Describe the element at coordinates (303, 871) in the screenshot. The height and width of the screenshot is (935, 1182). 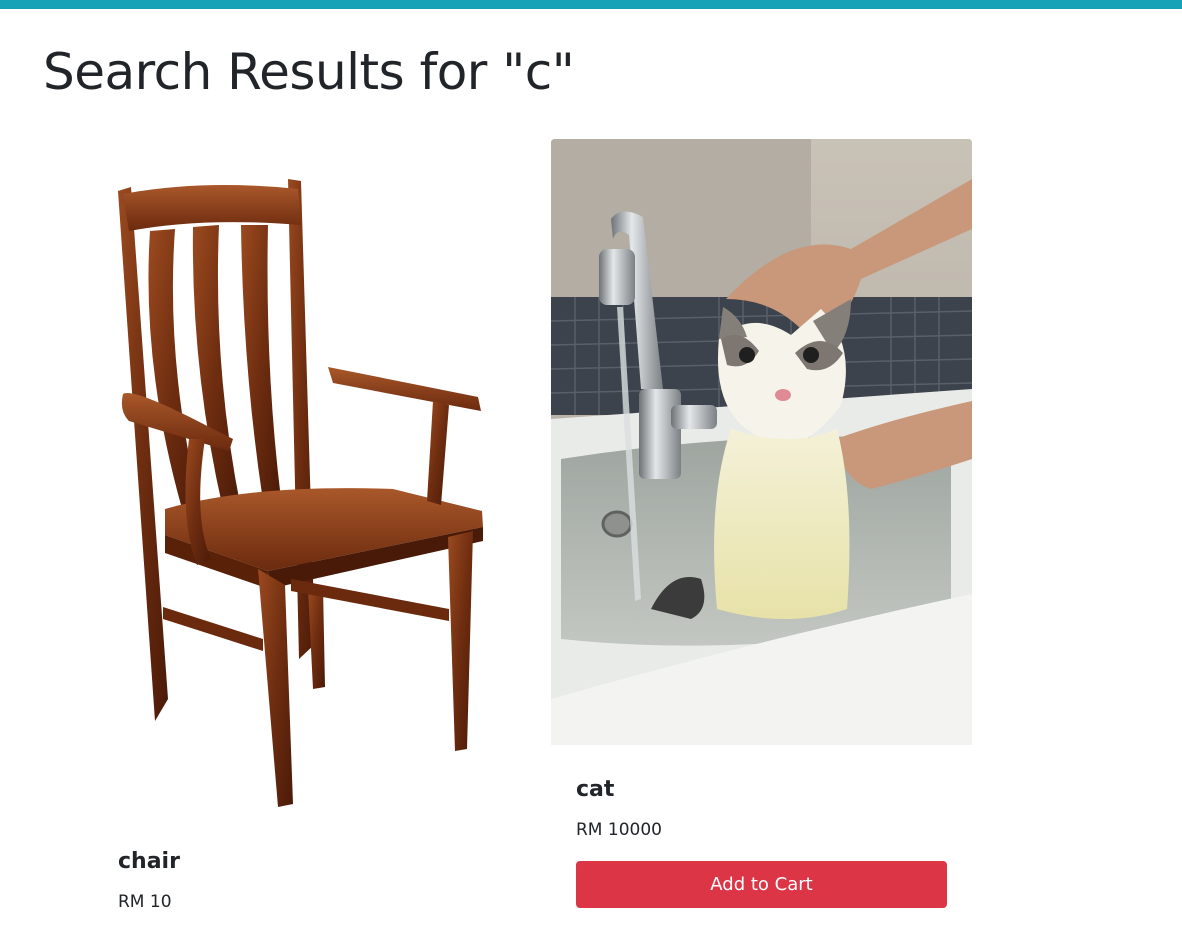
I see `product-body-chair: chair RM 10` at that location.